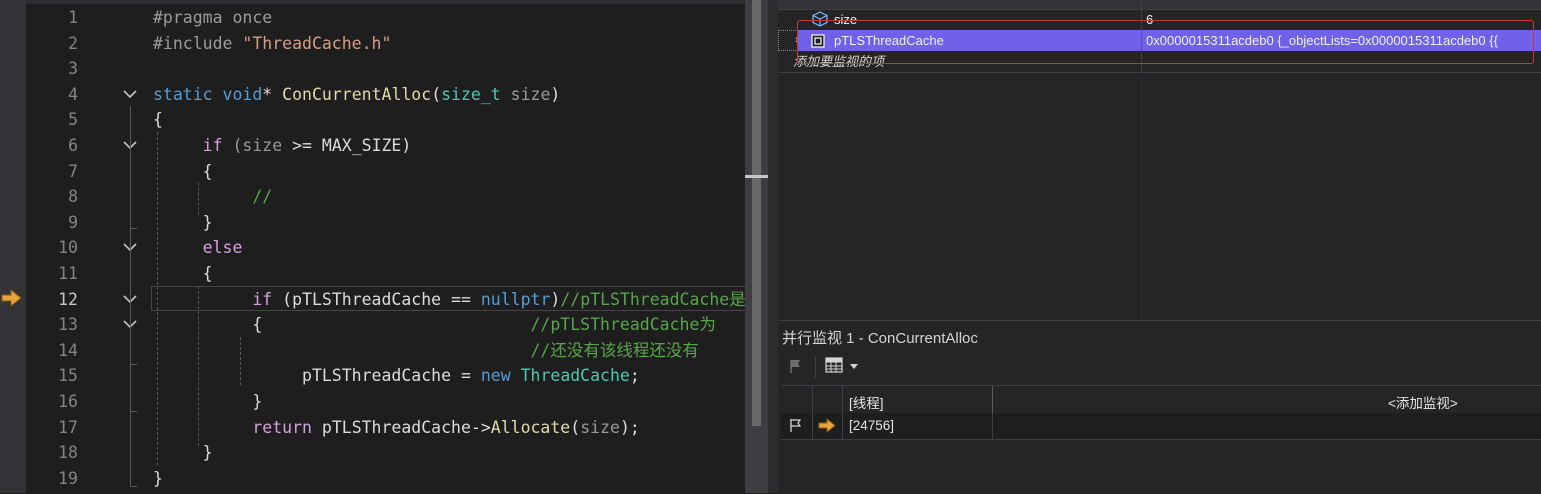  What do you see at coordinates (1423, 402) in the screenshot?
I see `column-add-watch: <添加监视>` at bounding box center [1423, 402].